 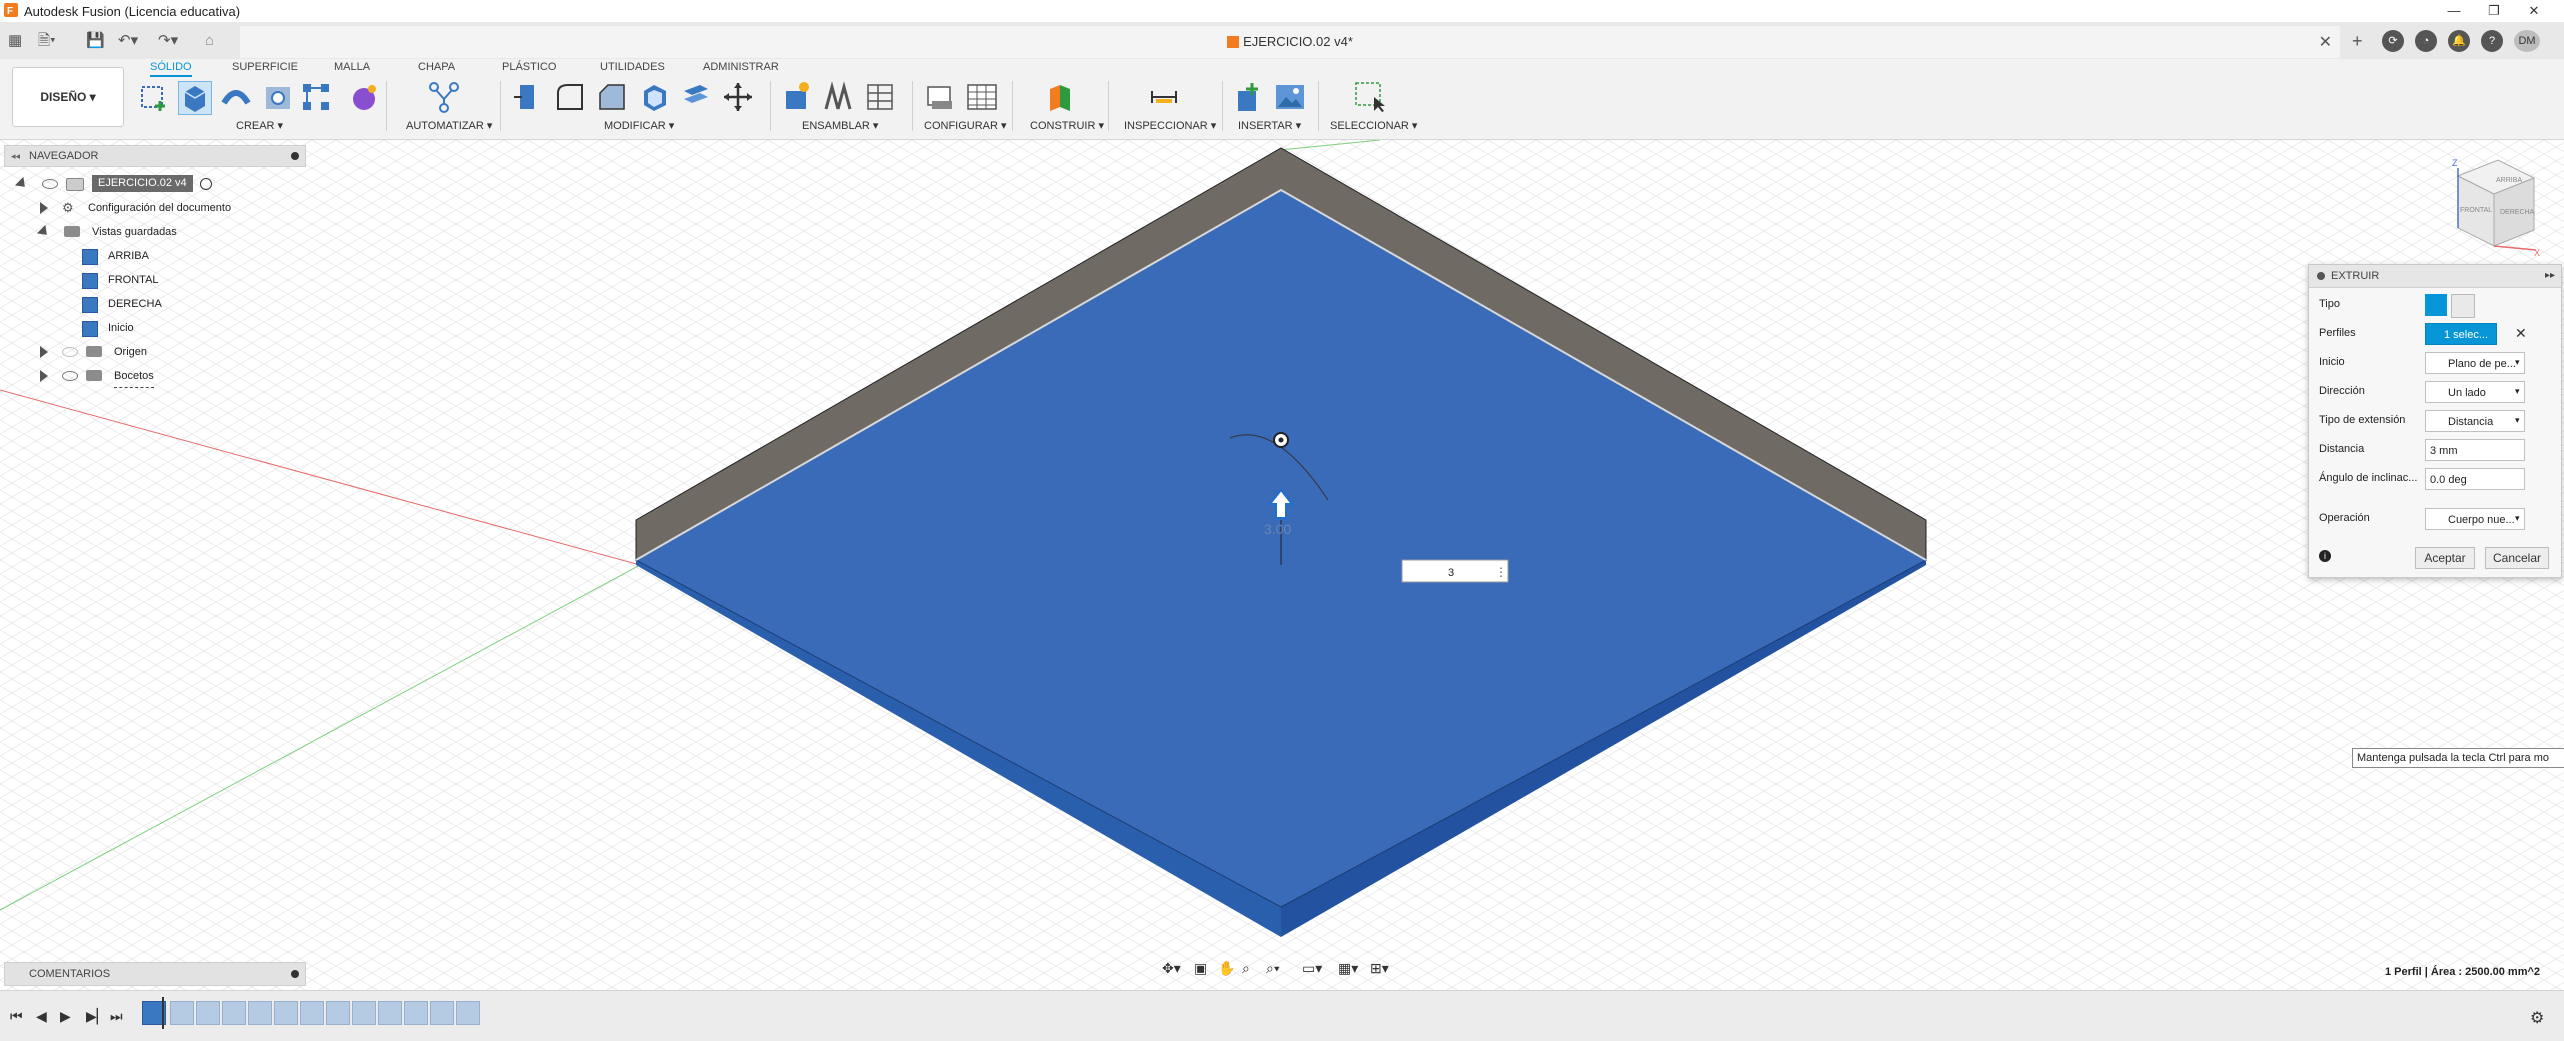 I want to click on tab-chapa: CHAPA, so click(x=436, y=67).